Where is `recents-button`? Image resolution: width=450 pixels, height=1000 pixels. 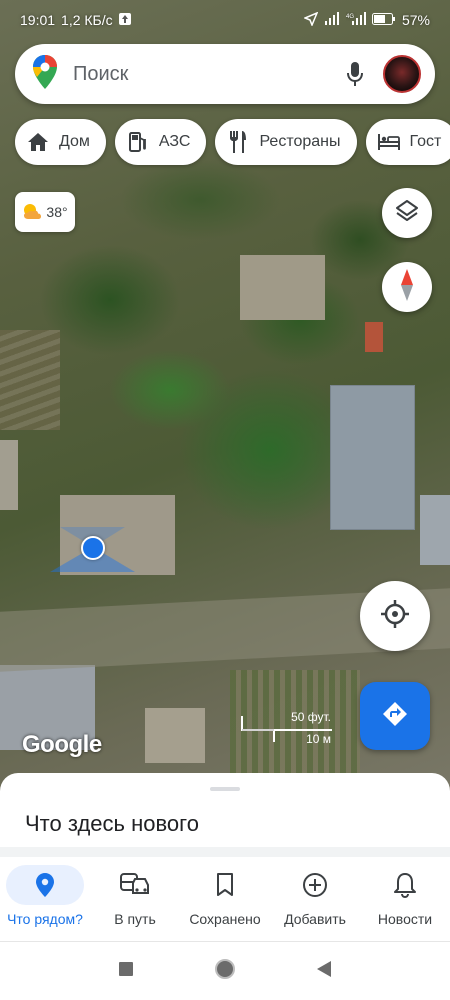
recents-button is located at coordinates (126, 971).